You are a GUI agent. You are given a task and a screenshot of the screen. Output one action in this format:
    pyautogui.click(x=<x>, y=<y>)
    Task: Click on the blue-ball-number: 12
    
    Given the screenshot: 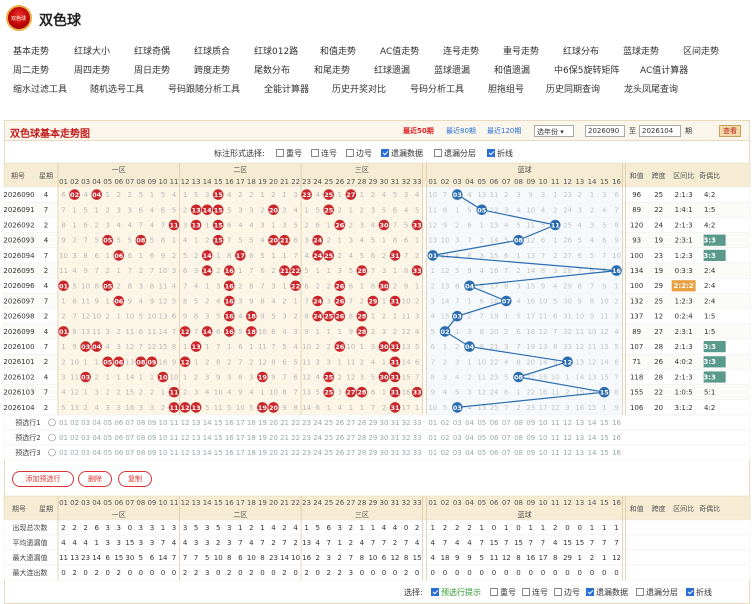 What is the action you would take?
    pyautogui.click(x=567, y=362)
    